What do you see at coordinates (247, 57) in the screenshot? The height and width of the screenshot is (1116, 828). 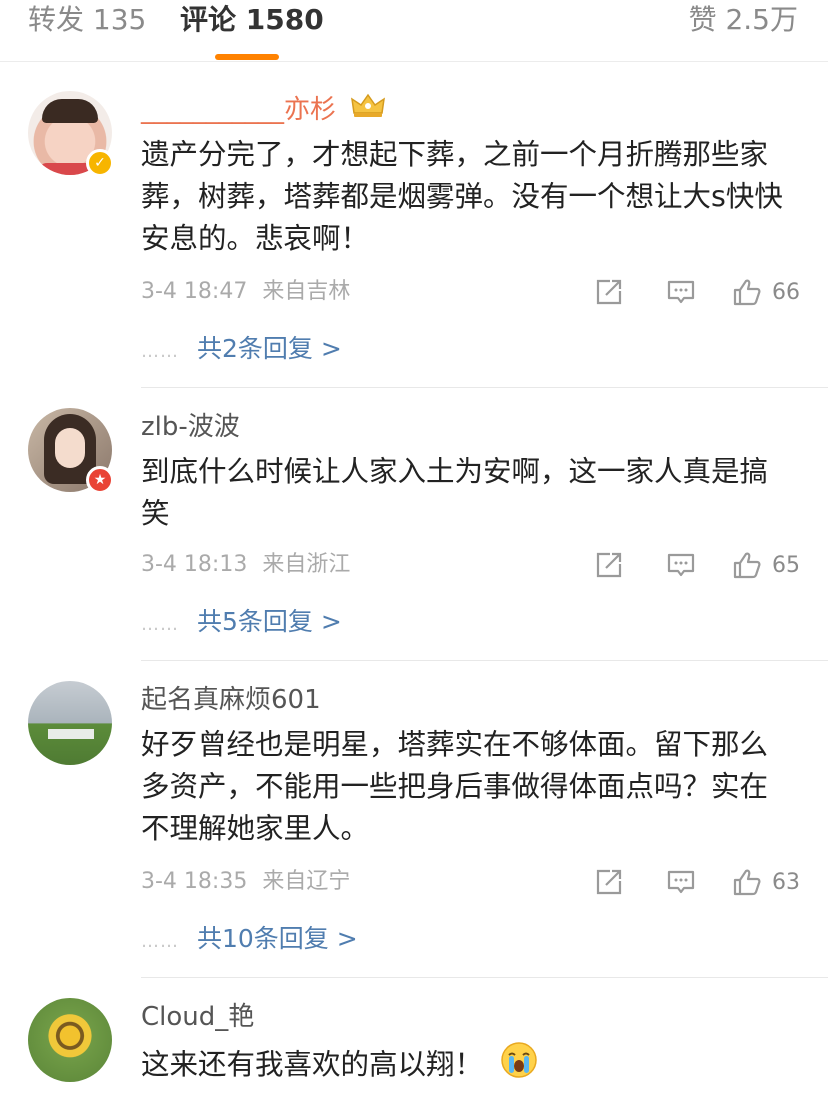 I see `active-tab-indicator` at bounding box center [247, 57].